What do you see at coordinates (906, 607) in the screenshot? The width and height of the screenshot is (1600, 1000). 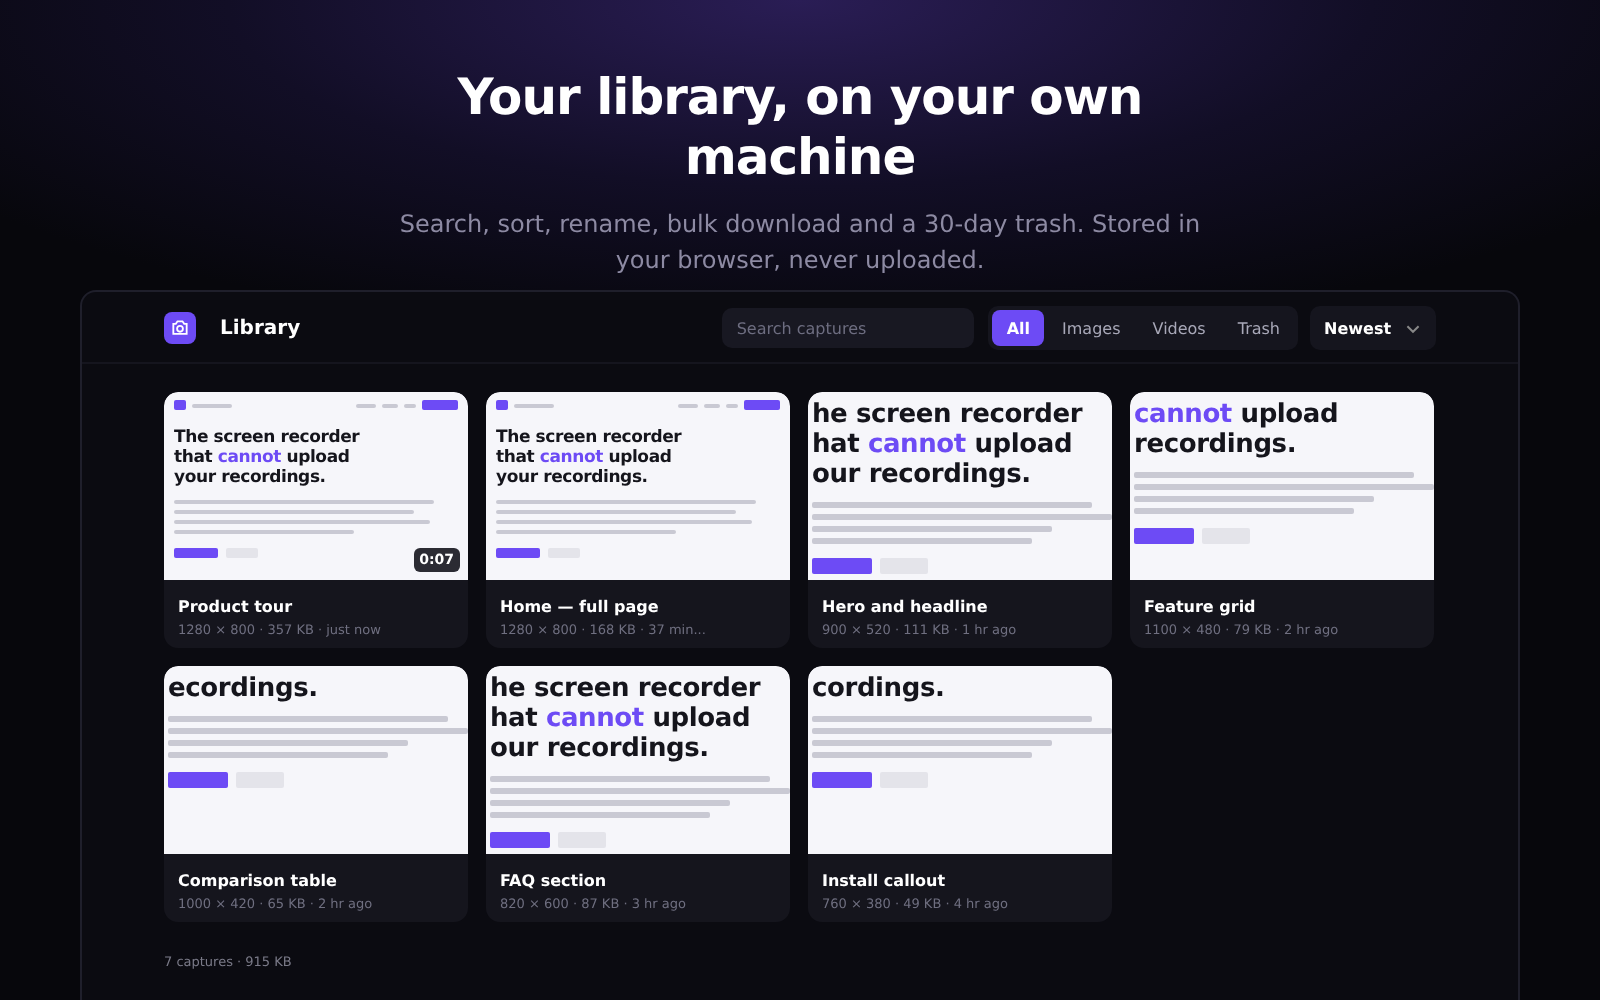 I see `capture-name: Hero and headline` at bounding box center [906, 607].